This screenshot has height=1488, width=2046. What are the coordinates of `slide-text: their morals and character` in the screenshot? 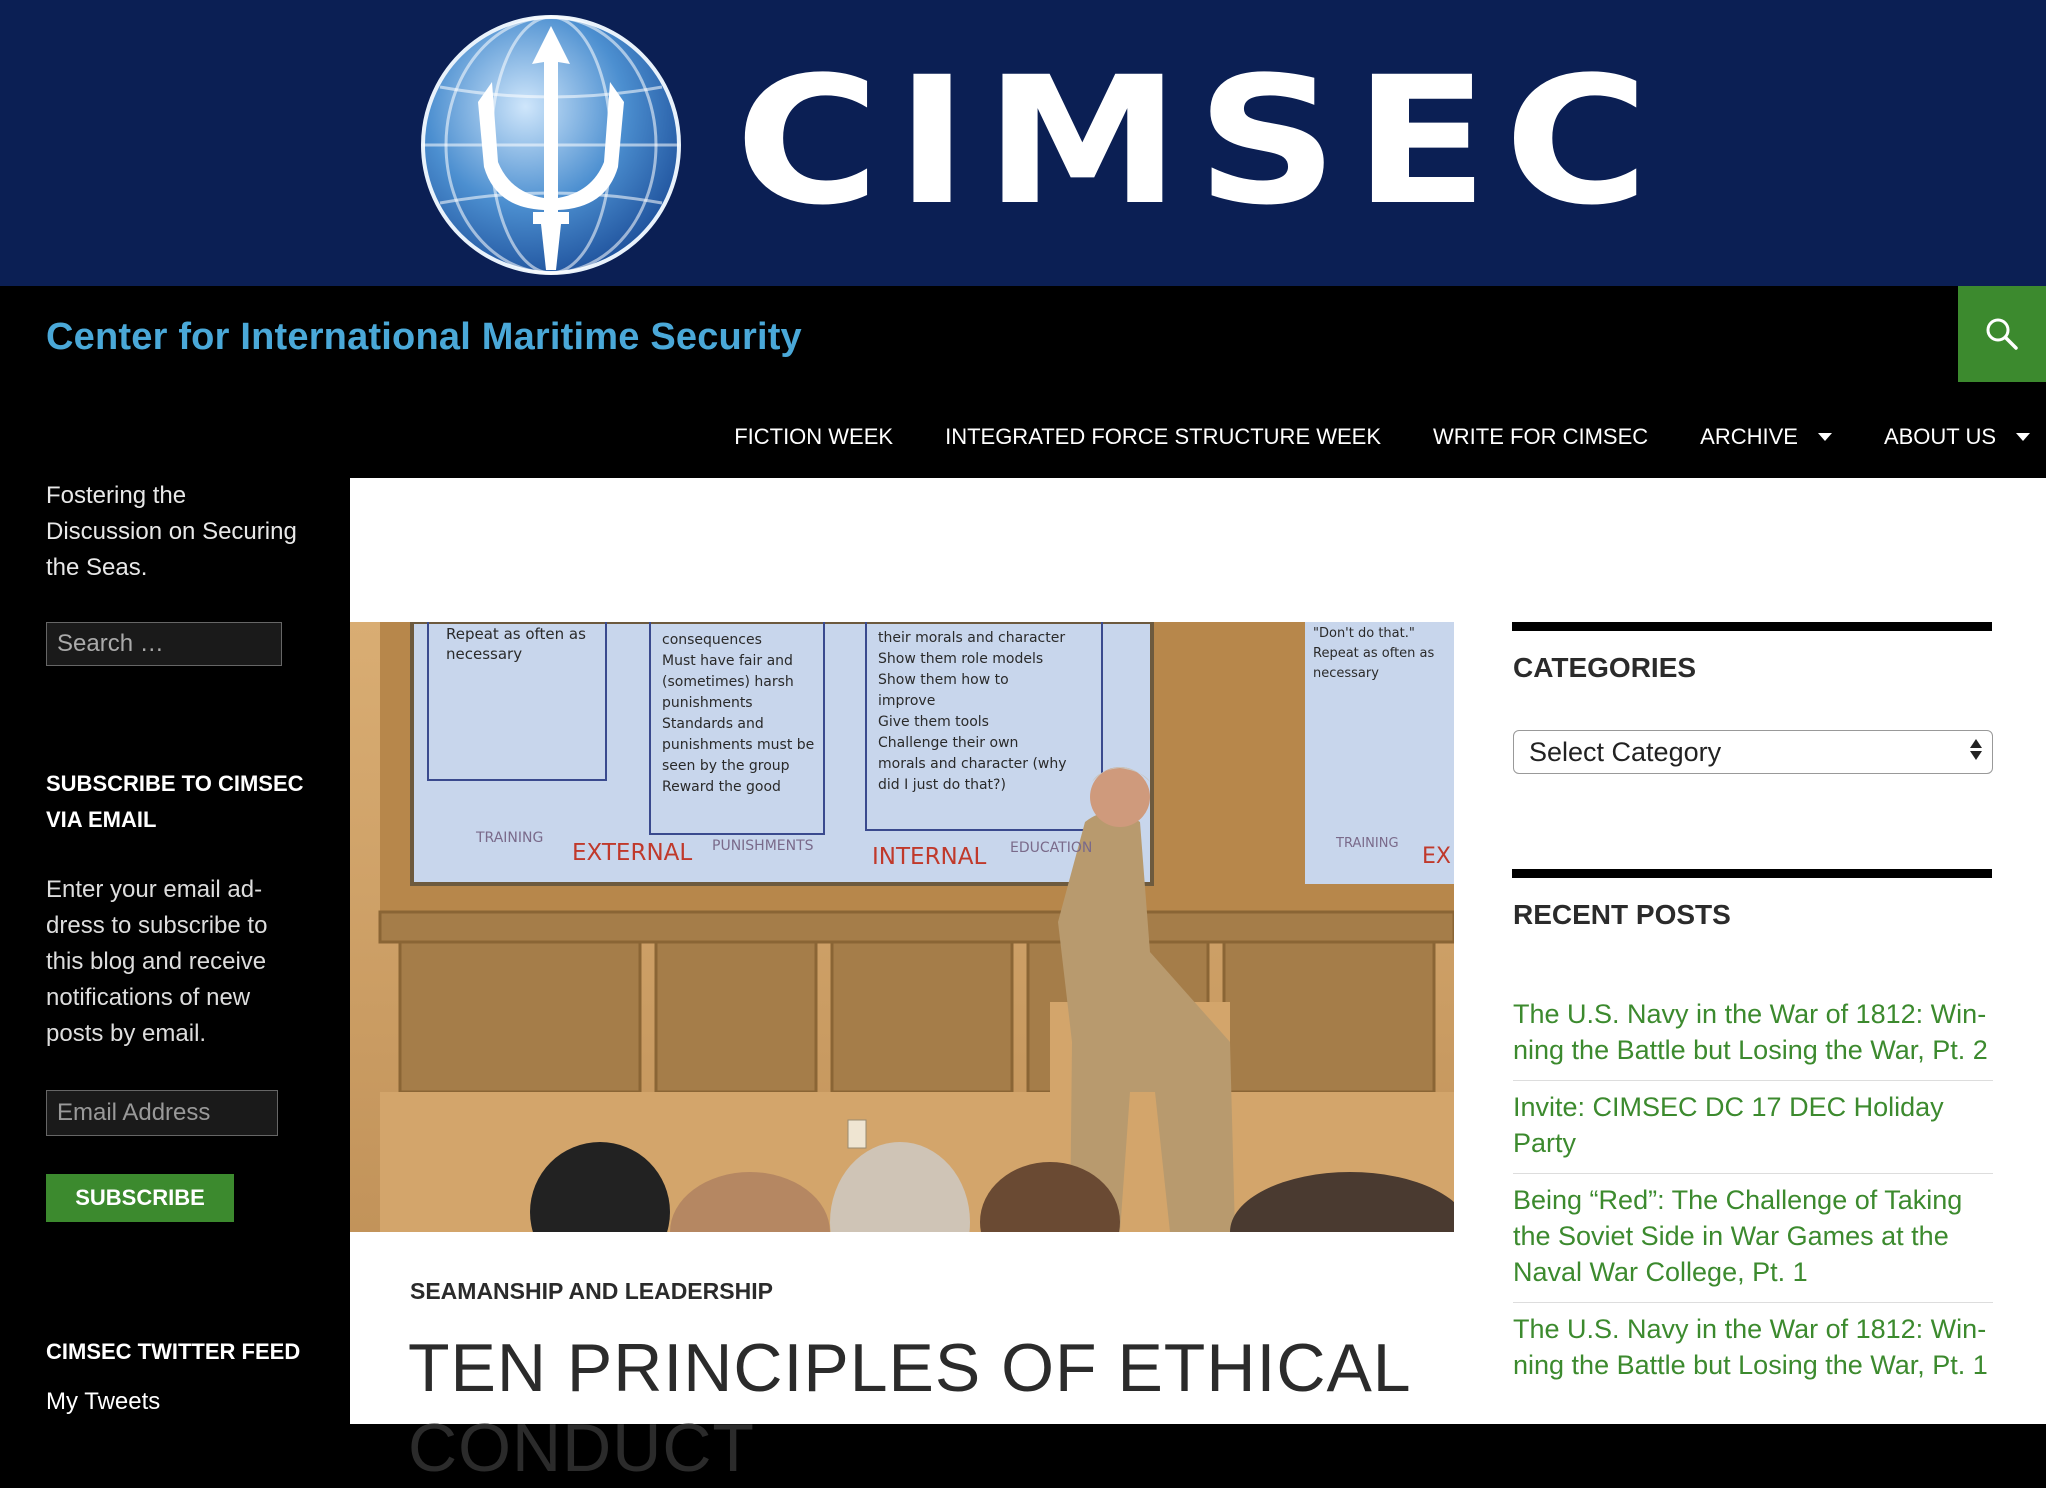 It's located at (972, 638).